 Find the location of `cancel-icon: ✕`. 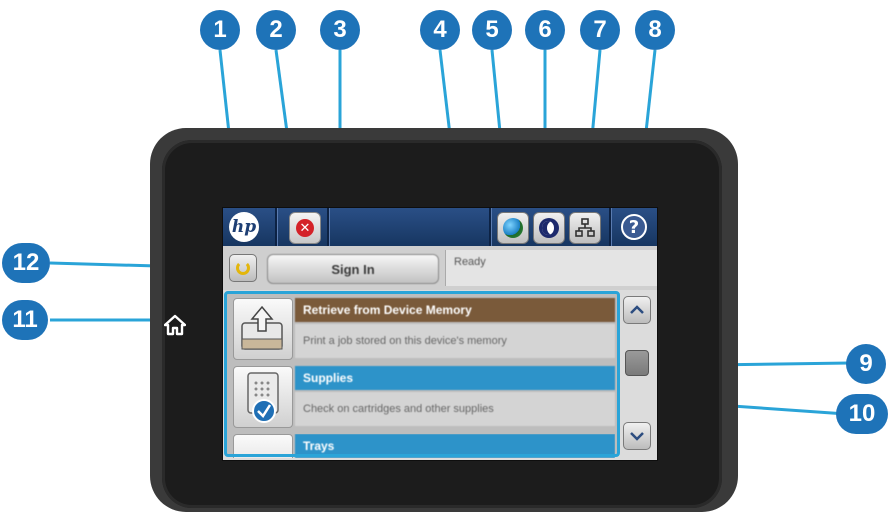

cancel-icon: ✕ is located at coordinates (305, 228).